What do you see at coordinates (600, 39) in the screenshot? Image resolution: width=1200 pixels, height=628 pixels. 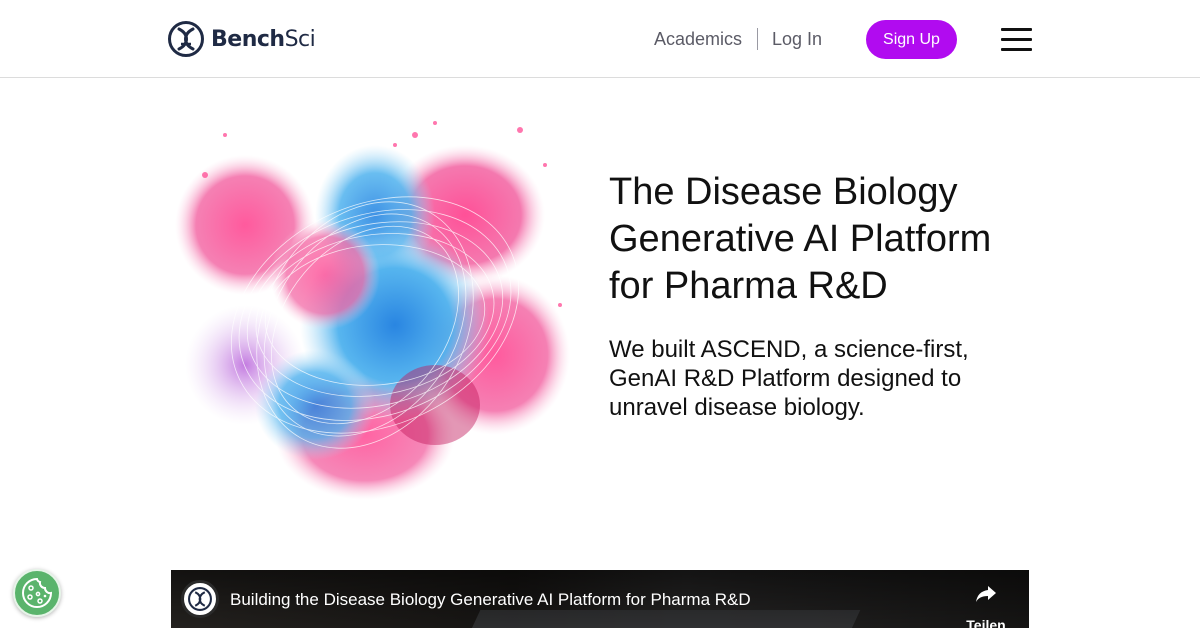 I see `site-header: BenchSci Academics Log In Sign Up` at bounding box center [600, 39].